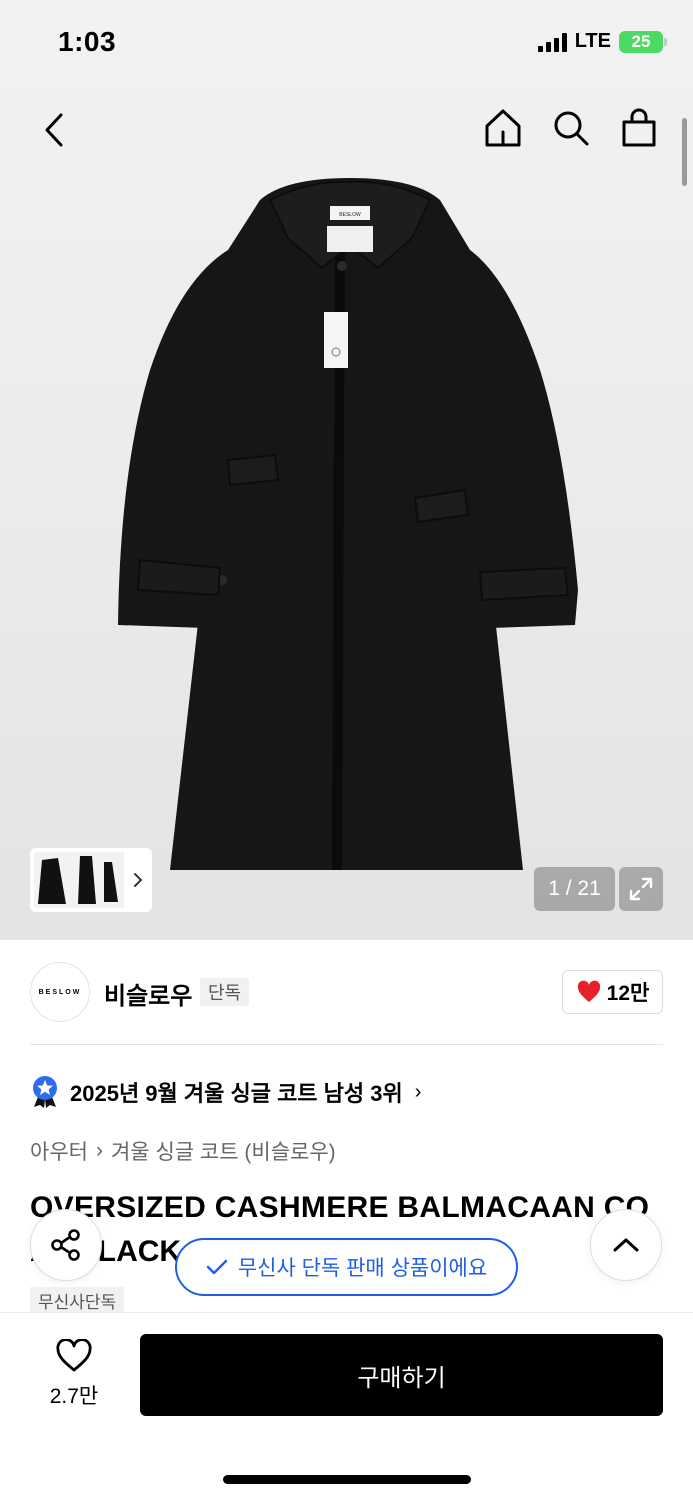  I want to click on home-button, so click(503, 128).